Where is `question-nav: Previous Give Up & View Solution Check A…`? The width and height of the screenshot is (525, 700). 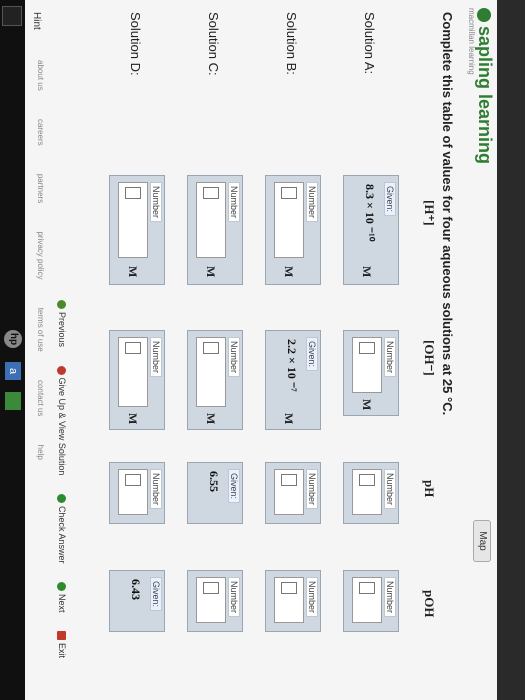 question-nav: Previous Give Up & View Solution Check A… is located at coordinates (59, 495).